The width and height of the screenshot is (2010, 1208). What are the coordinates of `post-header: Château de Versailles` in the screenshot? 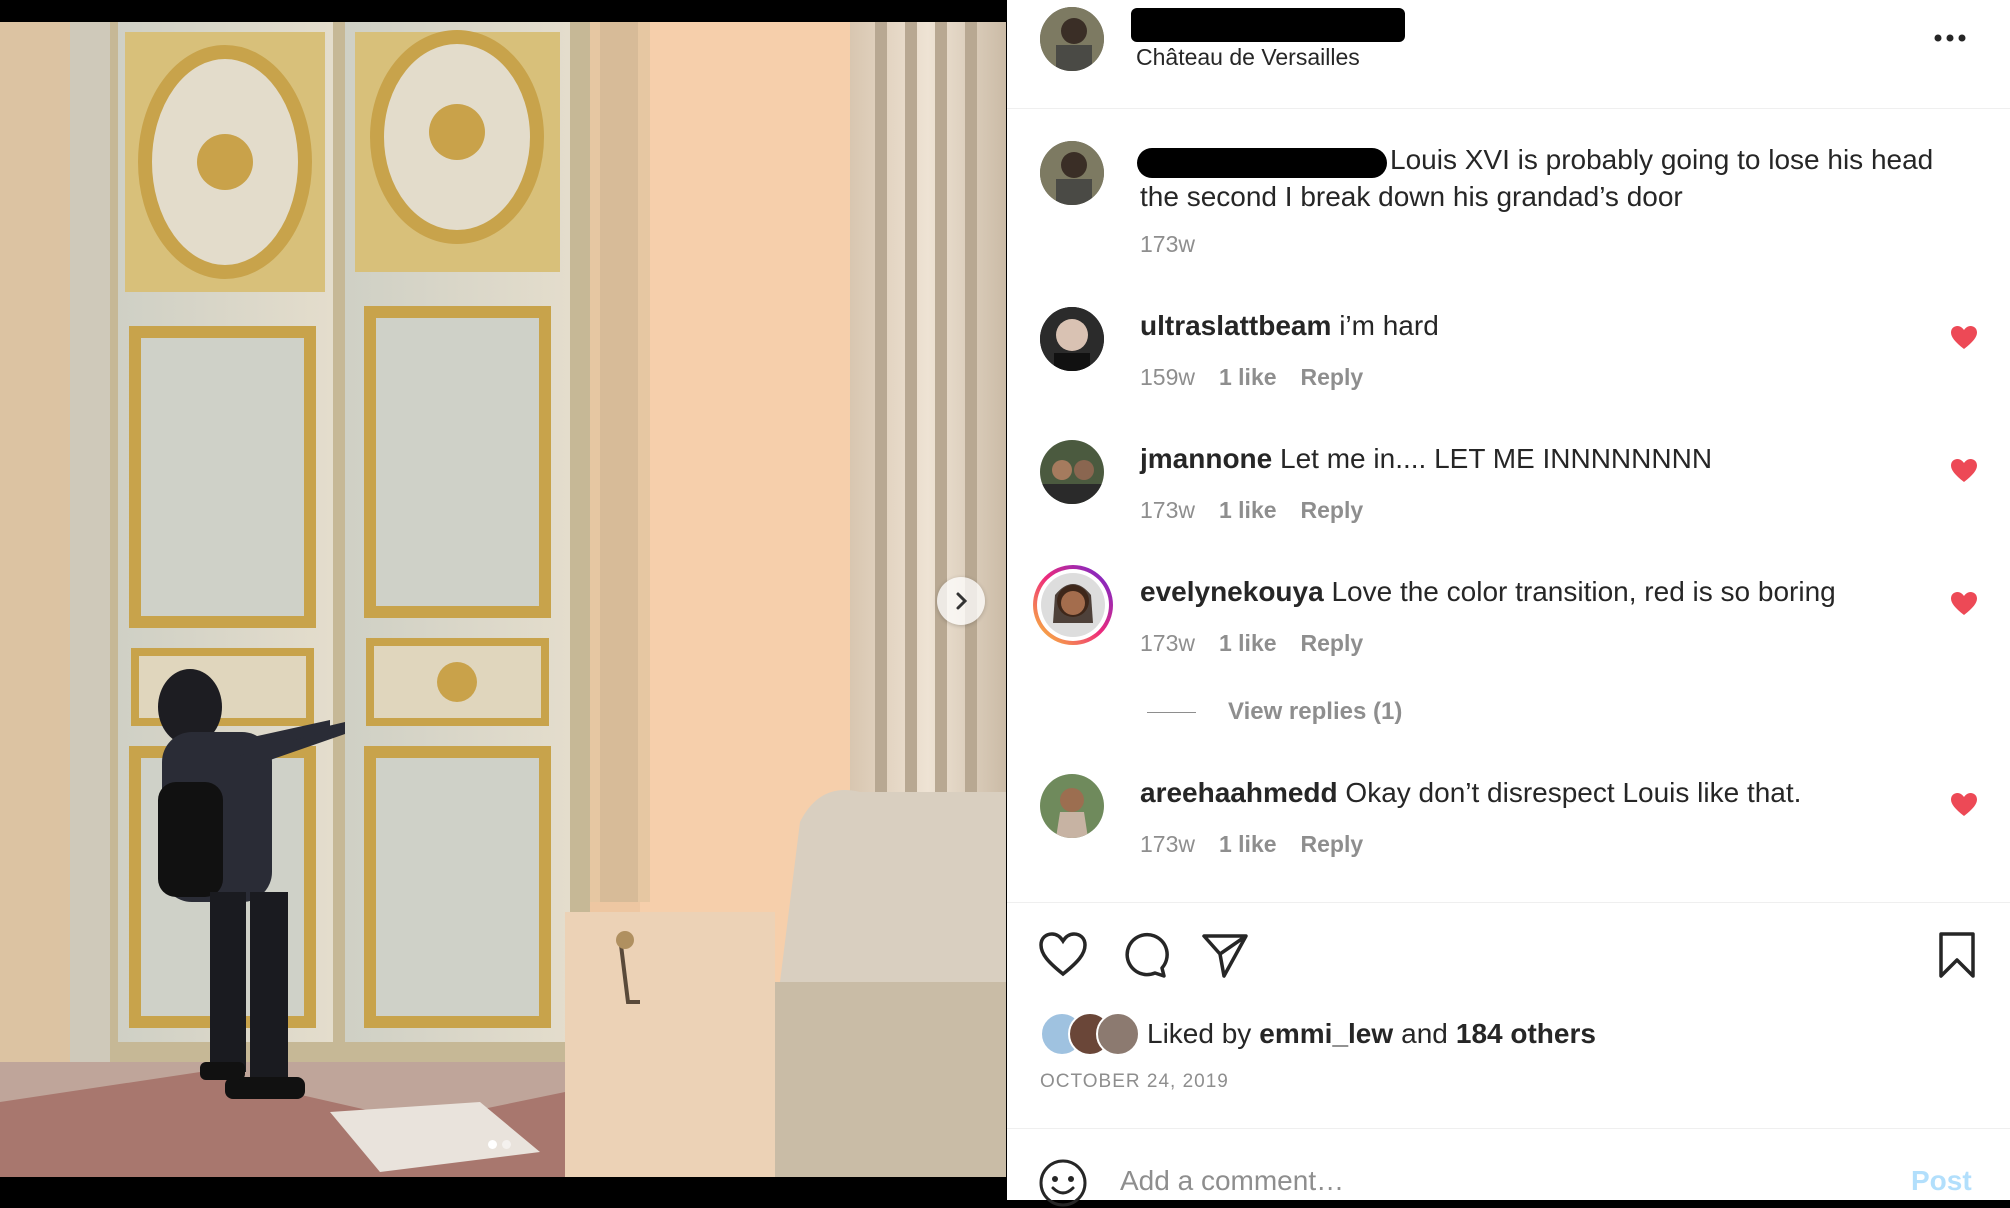 It's located at (1508, 54).